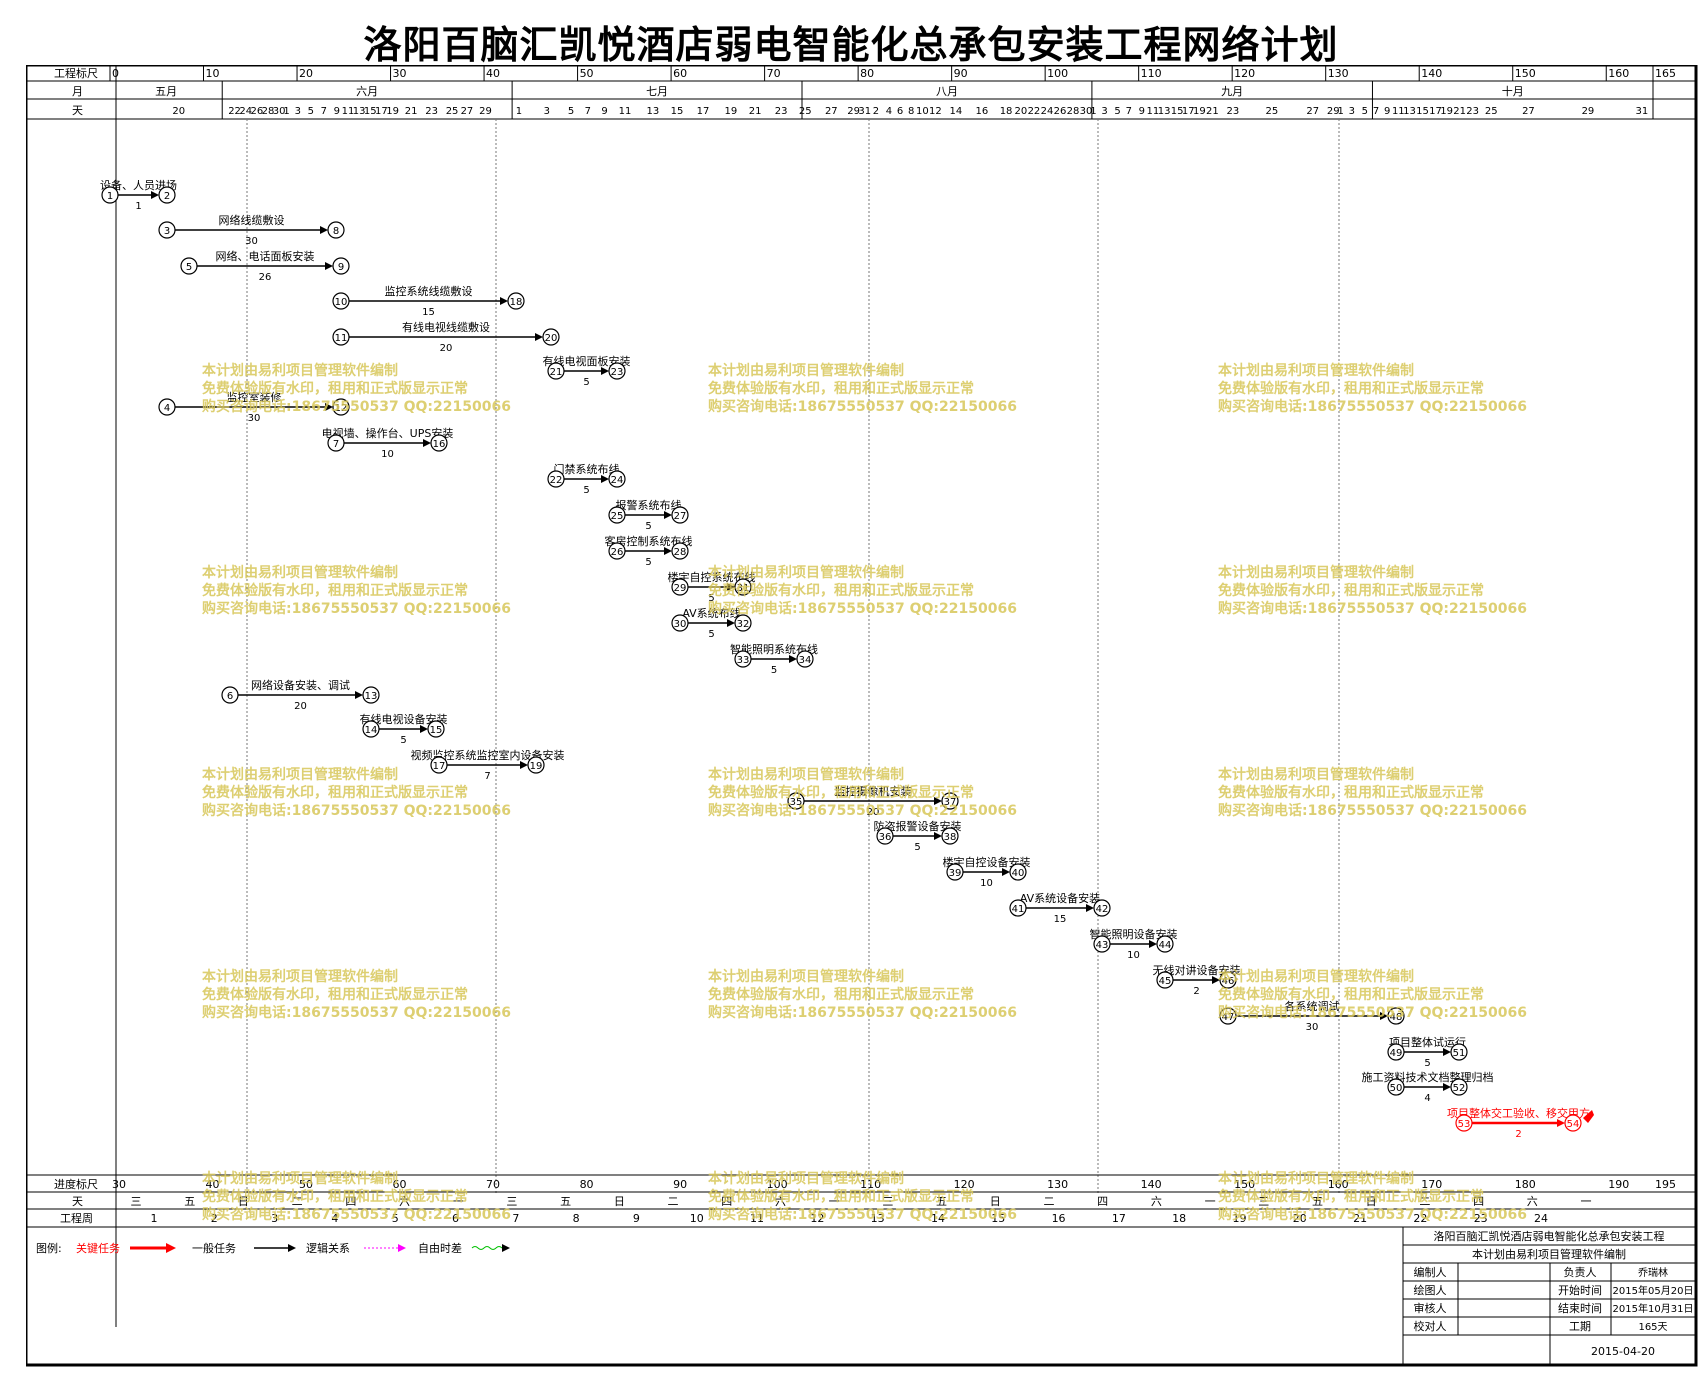  What do you see at coordinates (680, 588) in the screenshot?
I see `event-node-number: 29` at bounding box center [680, 588].